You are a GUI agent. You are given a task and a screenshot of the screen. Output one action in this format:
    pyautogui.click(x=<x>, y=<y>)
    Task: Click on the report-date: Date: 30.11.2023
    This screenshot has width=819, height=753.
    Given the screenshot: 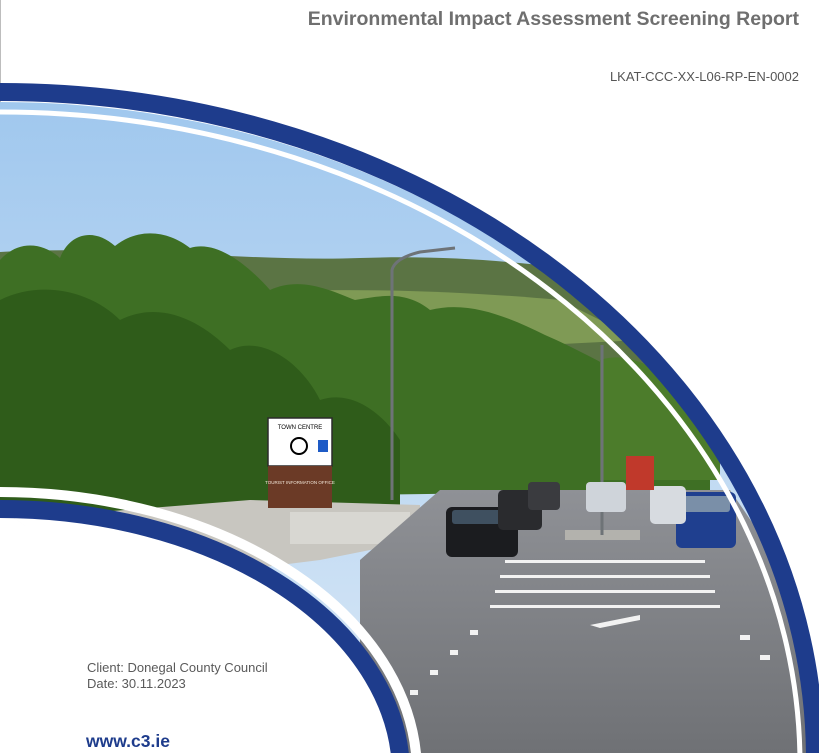 What is the action you would take?
    pyautogui.click(x=136, y=683)
    